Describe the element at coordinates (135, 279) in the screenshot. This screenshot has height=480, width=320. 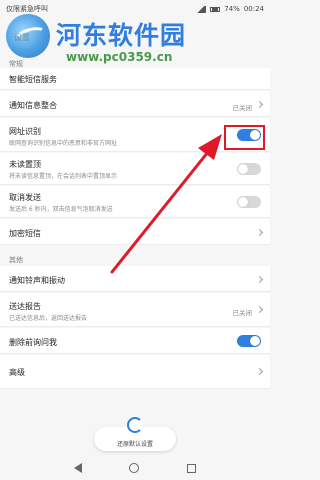
I see `row-notify-ringtone: 通知铃声和振动` at that location.